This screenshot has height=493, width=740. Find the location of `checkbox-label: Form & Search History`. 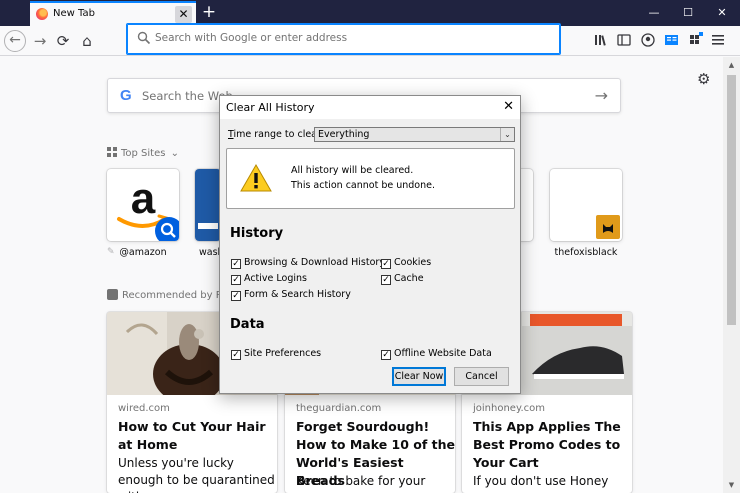

checkbox-label: Form & Search History is located at coordinates (297, 294).